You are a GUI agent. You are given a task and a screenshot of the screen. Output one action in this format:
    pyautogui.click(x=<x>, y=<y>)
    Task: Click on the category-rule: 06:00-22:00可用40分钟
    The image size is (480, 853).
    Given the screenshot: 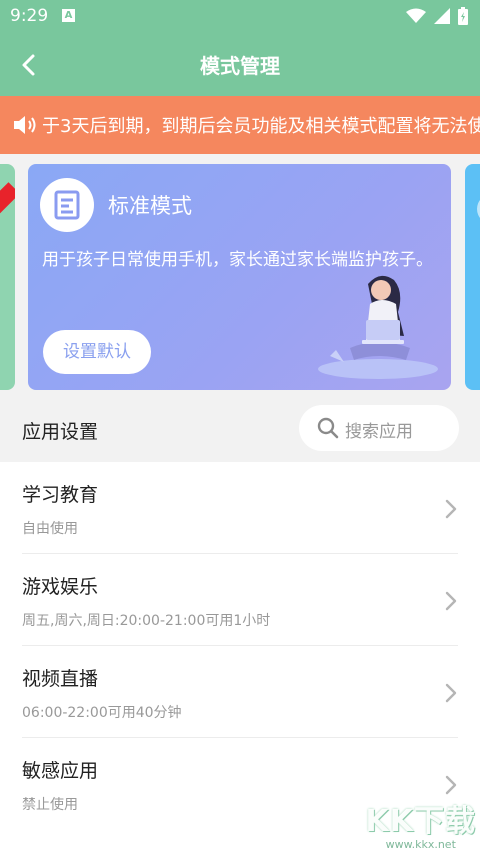 What is the action you would take?
    pyautogui.click(x=102, y=713)
    